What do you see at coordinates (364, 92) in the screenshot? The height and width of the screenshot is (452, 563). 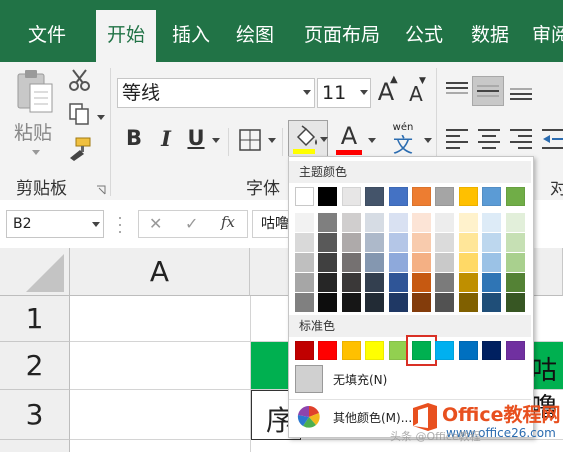 I see `font-size-dropdown-arrow` at bounding box center [364, 92].